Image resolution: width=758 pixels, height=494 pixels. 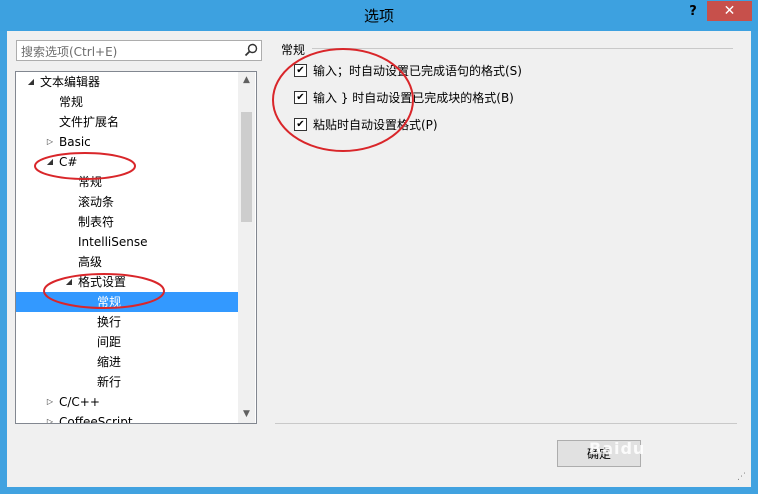 What do you see at coordinates (113, 242) in the screenshot?
I see `tree-item-label: IntelliSense` at bounding box center [113, 242].